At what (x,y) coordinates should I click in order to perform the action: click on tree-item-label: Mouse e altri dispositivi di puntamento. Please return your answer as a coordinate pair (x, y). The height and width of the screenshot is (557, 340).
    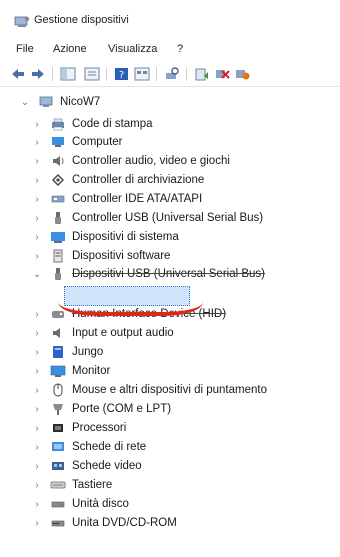
    Looking at the image, I should click on (169, 390).